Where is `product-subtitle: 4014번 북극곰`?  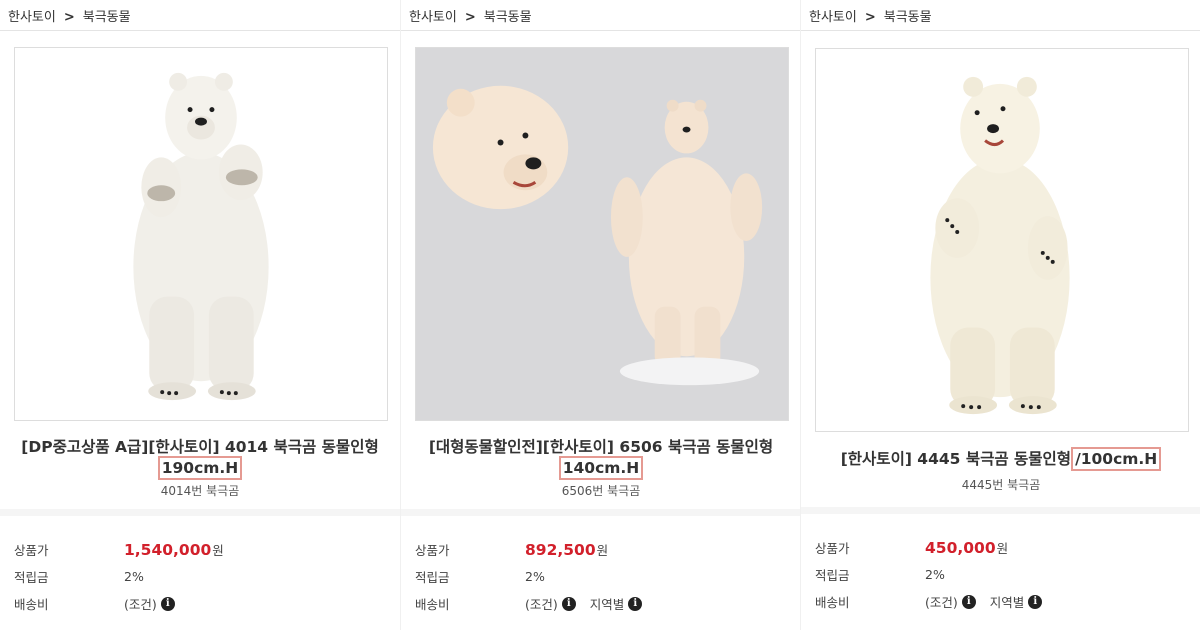 product-subtitle: 4014번 북극곰 is located at coordinates (200, 491).